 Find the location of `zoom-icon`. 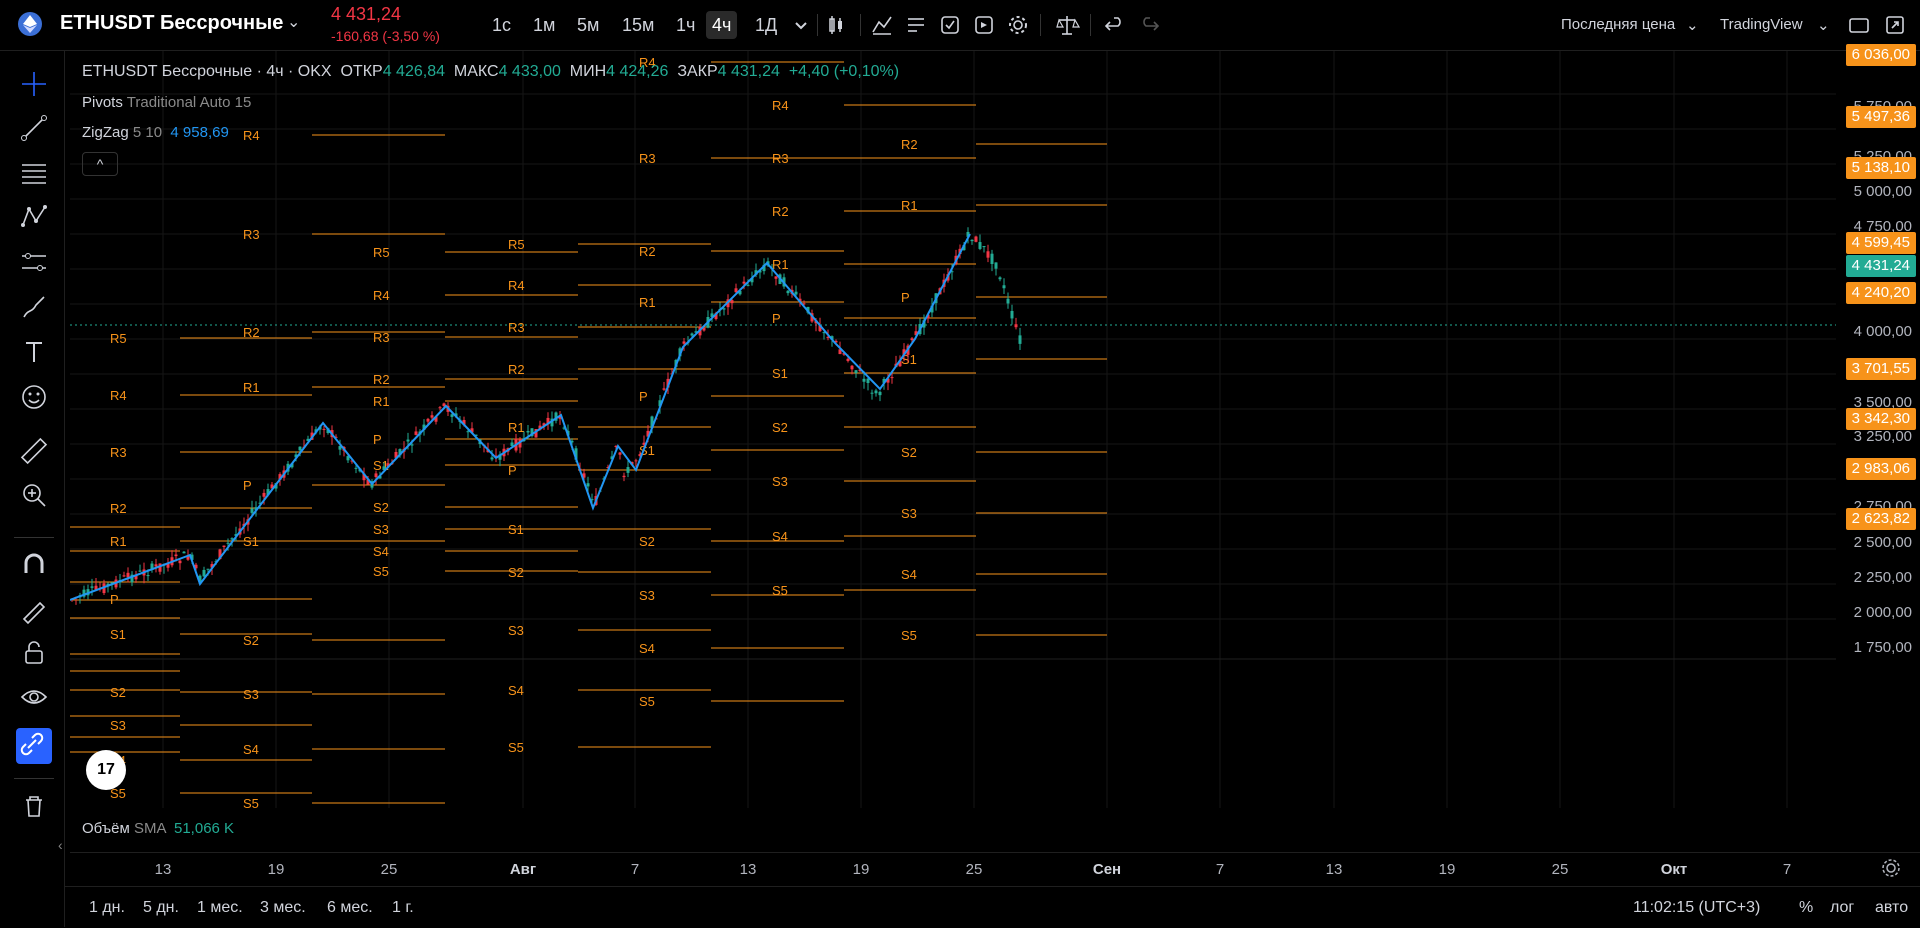

zoom-icon is located at coordinates (34, 495).